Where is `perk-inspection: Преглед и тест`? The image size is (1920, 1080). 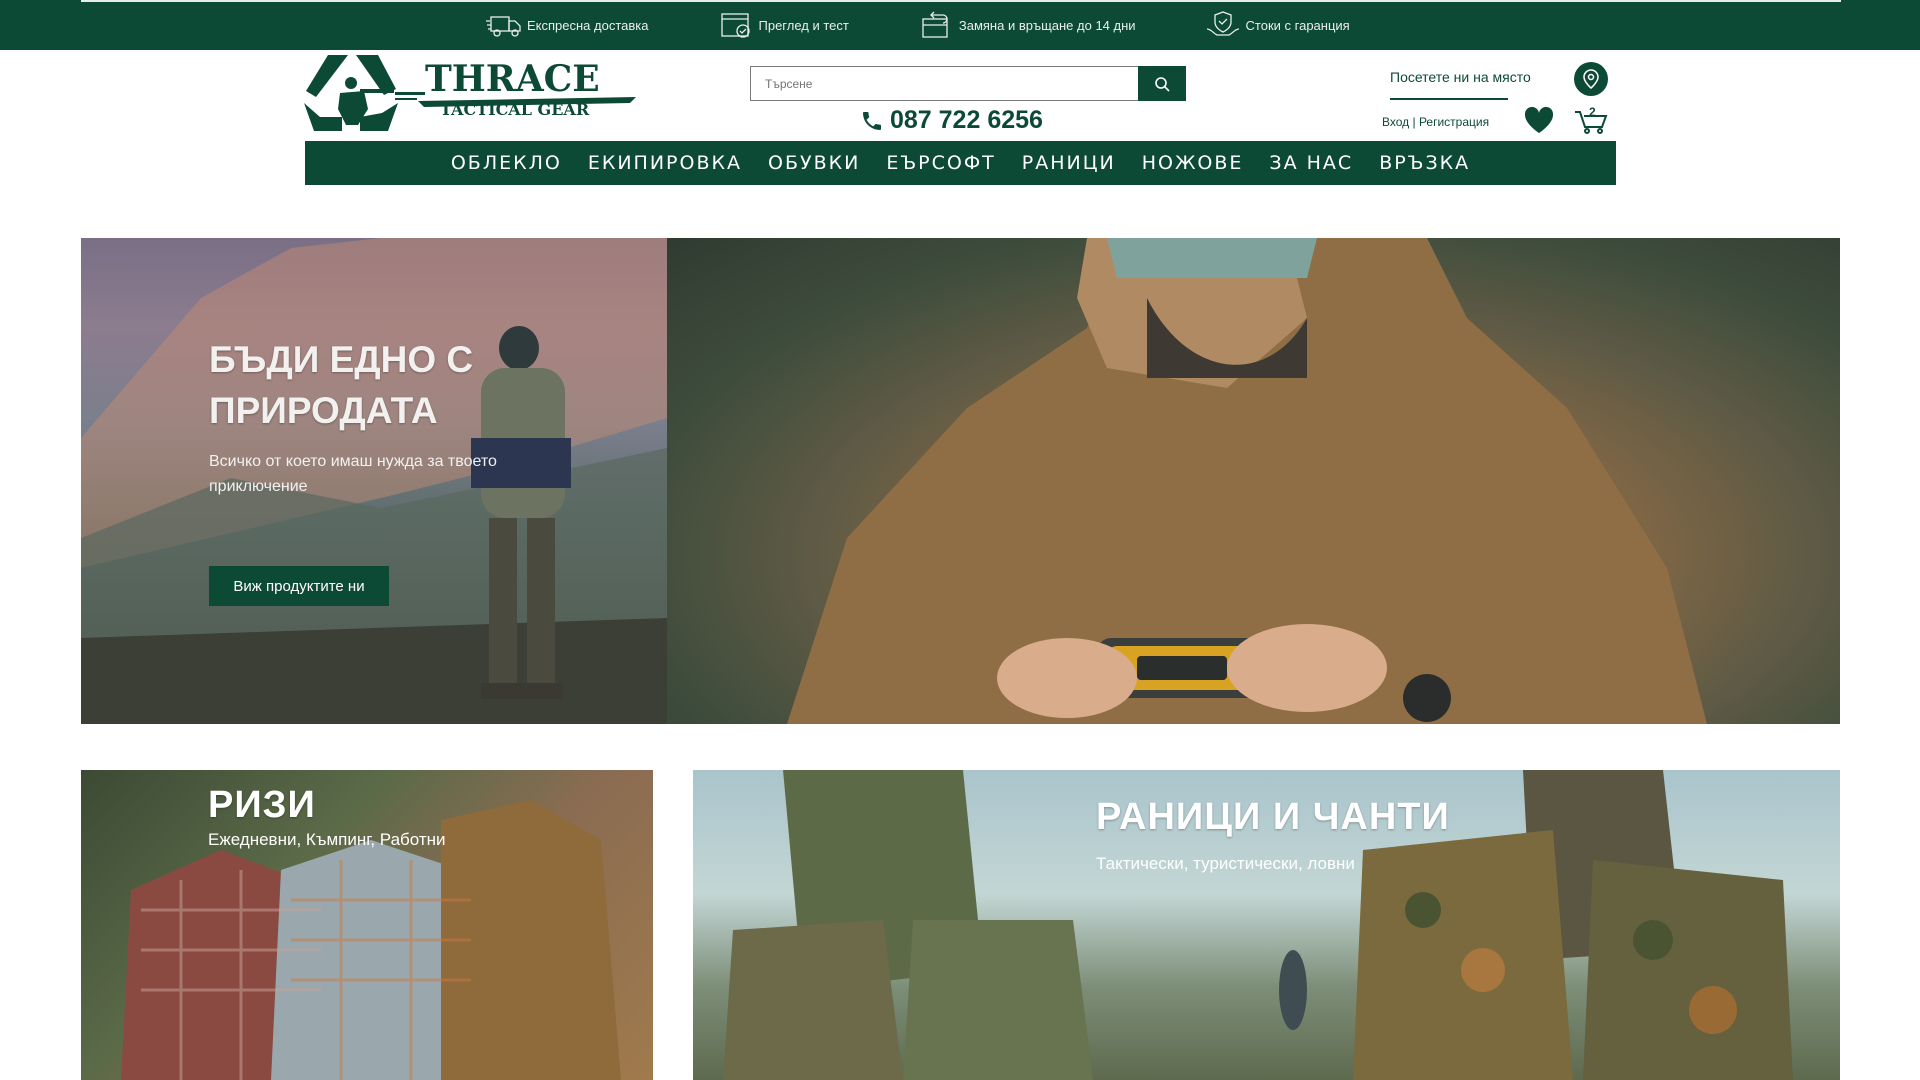 perk-inspection: Преглед и тест is located at coordinates (783, 25).